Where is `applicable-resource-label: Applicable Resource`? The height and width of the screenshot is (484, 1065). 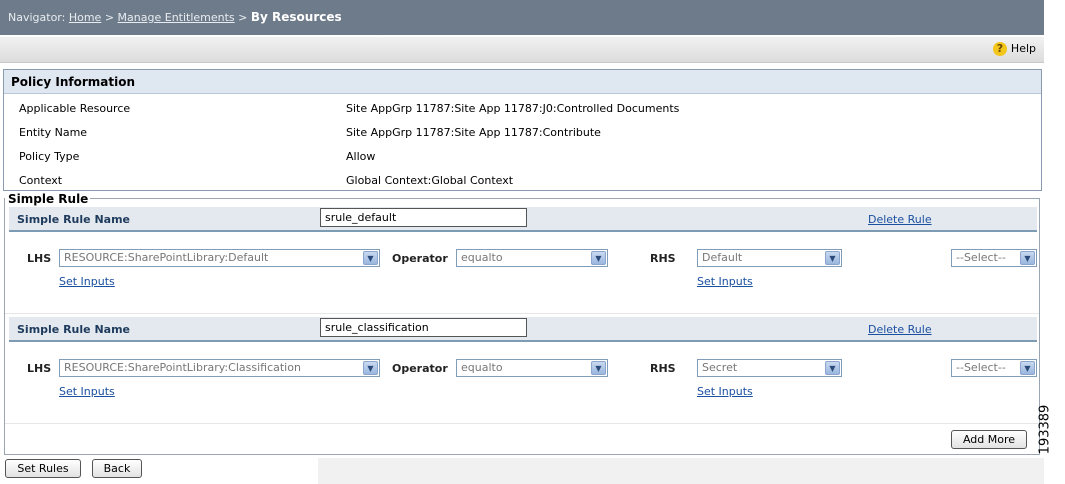 applicable-resource-label: Applicable Resource is located at coordinates (75, 108).